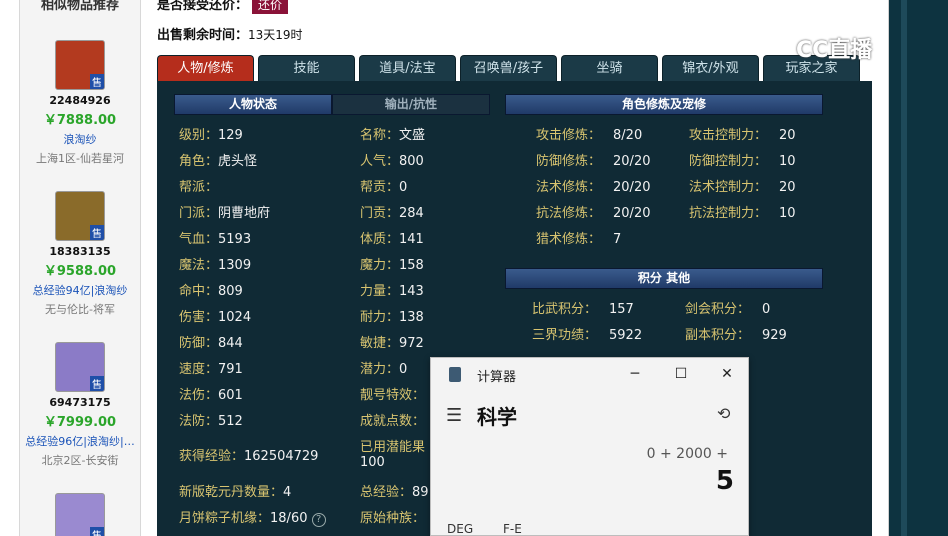 Image resolution: width=948 pixels, height=536 pixels. What do you see at coordinates (235, 317) in the screenshot?
I see `stat-row-value: 1024` at bounding box center [235, 317].